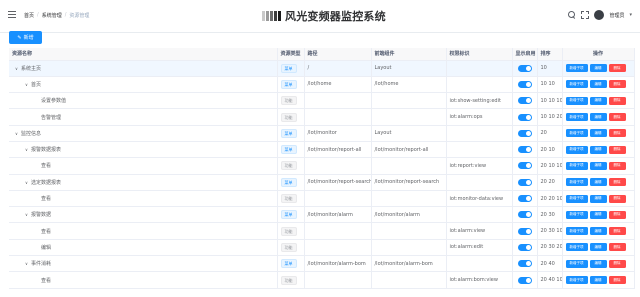 Image resolution: width=640 pixels, height=297 pixels. Describe the element at coordinates (29, 15) in the screenshot. I see `breadcrumb-home: 首页` at that location.